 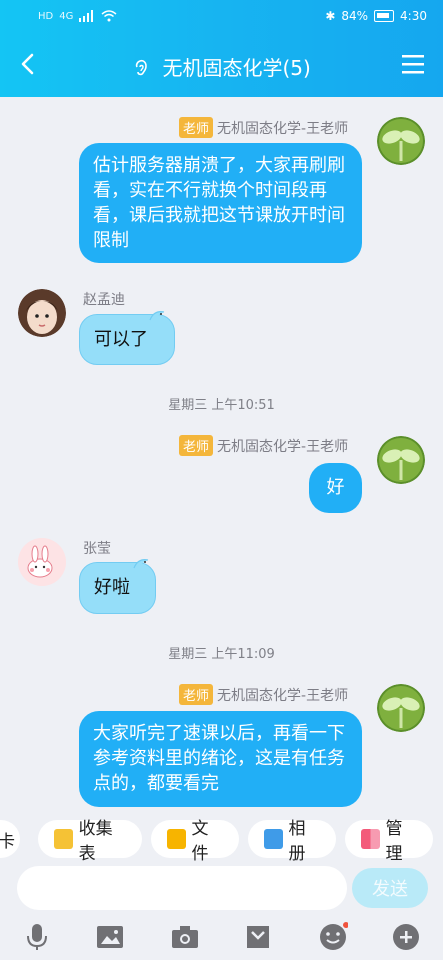 I want to click on bottom-toolbar, so click(x=221, y=937).